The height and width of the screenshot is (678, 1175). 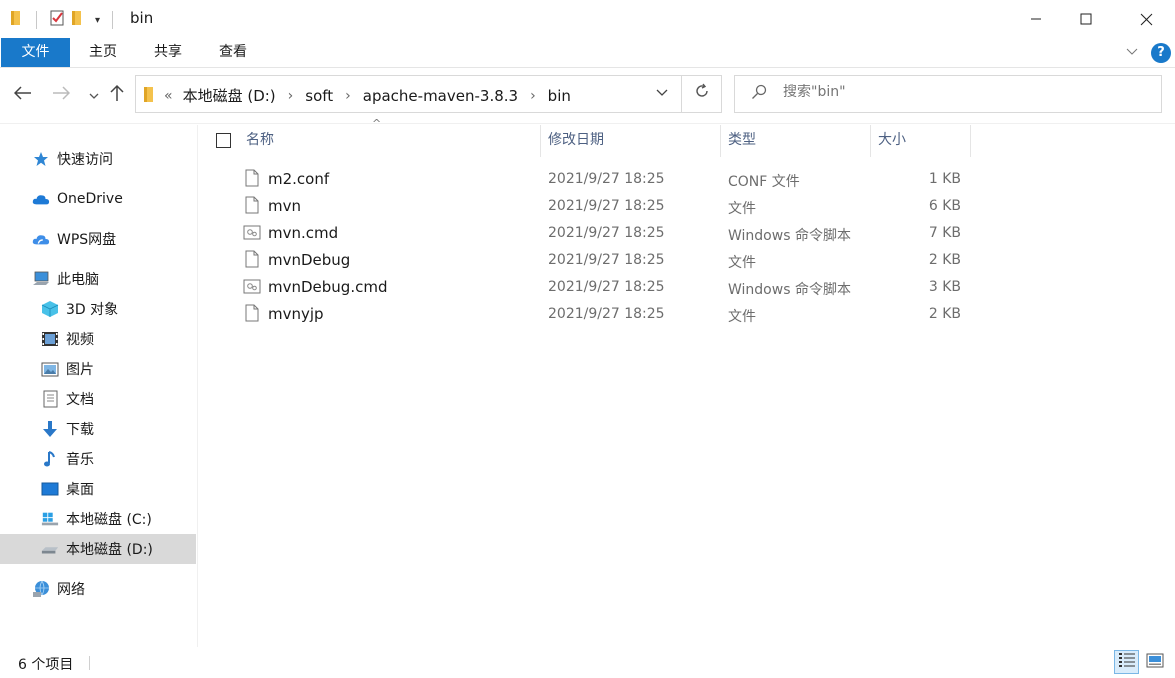 I want to click on sidebar-item-drive-c: 本地磁盘 (C:), so click(x=98, y=519).